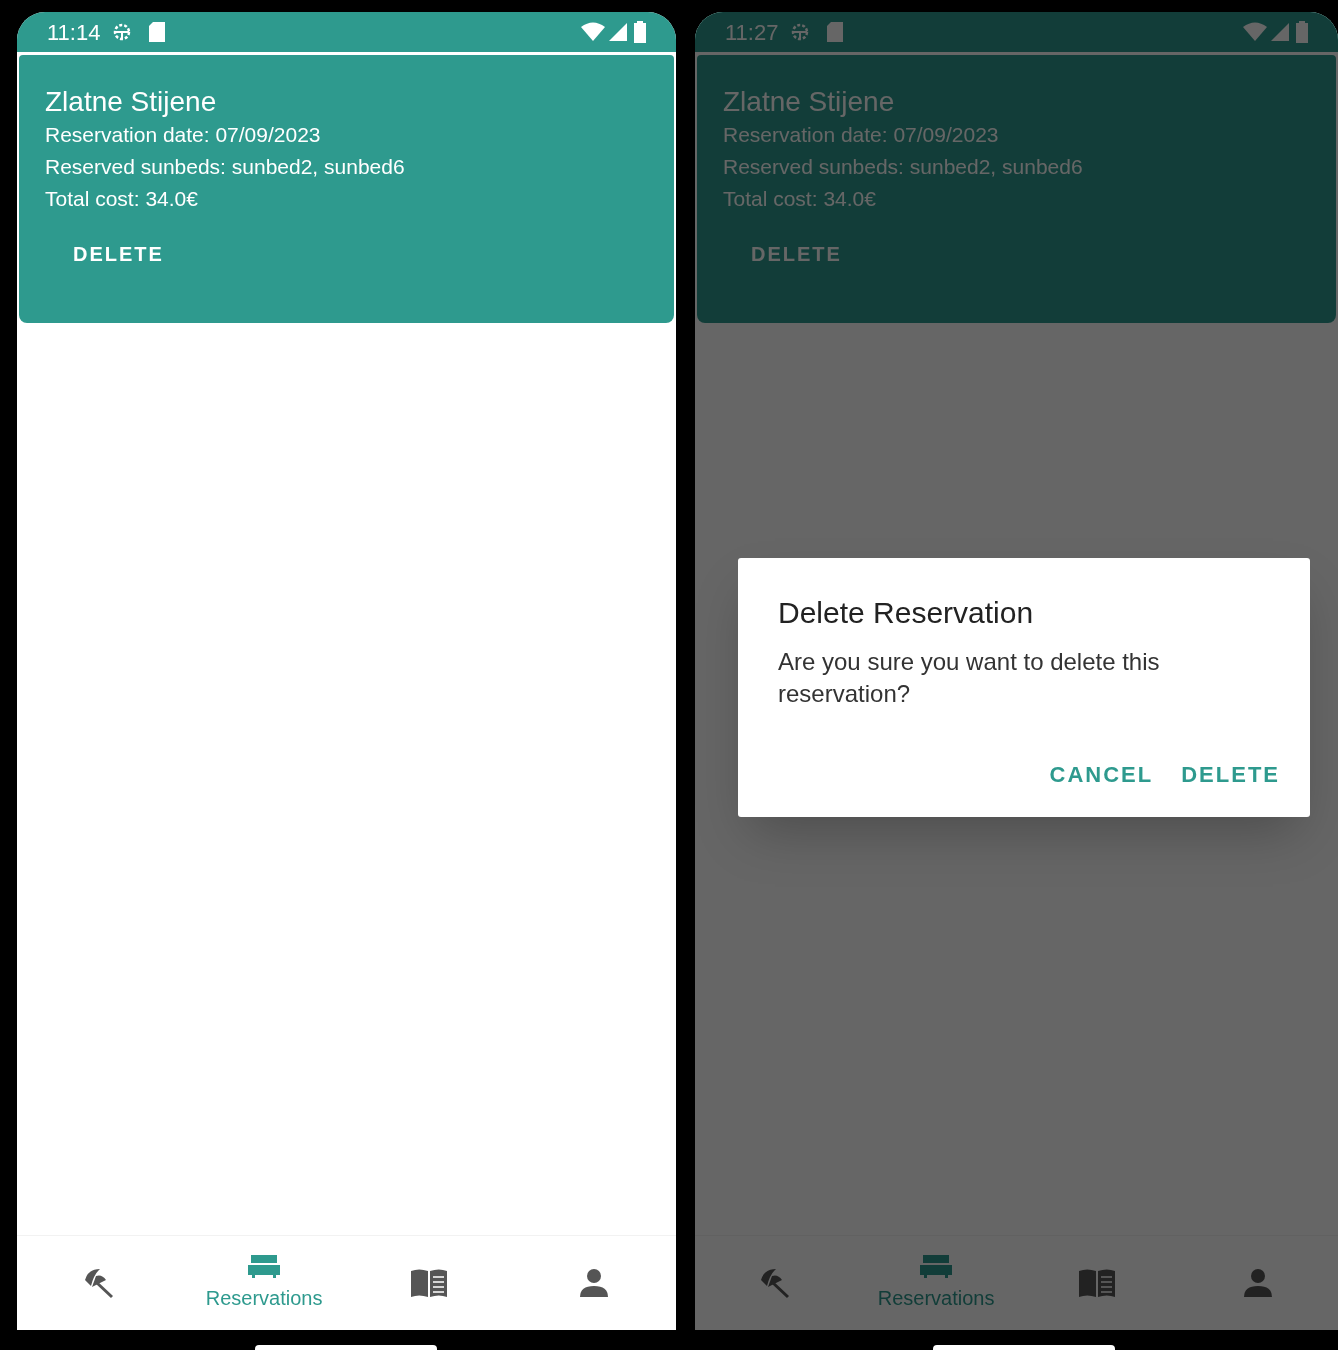 The image size is (1338, 1350). I want to click on status-time: 11:27, so click(752, 32).